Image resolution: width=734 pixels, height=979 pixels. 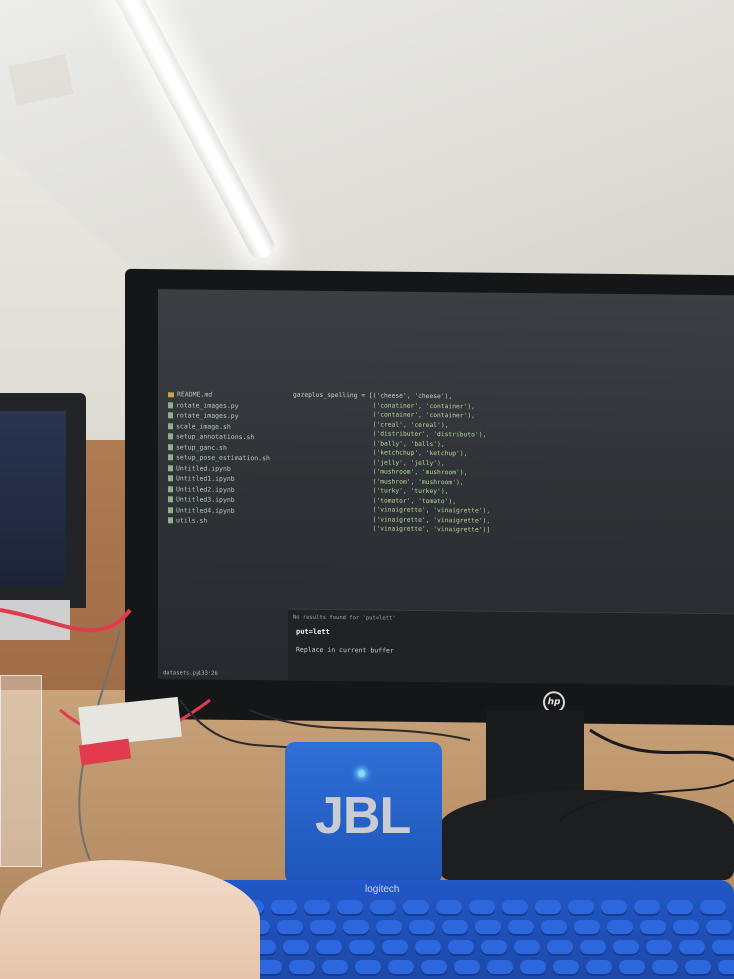 What do you see at coordinates (203, 468) in the screenshot?
I see `file-tree-item-label: Untitled.ipynb` at bounding box center [203, 468].